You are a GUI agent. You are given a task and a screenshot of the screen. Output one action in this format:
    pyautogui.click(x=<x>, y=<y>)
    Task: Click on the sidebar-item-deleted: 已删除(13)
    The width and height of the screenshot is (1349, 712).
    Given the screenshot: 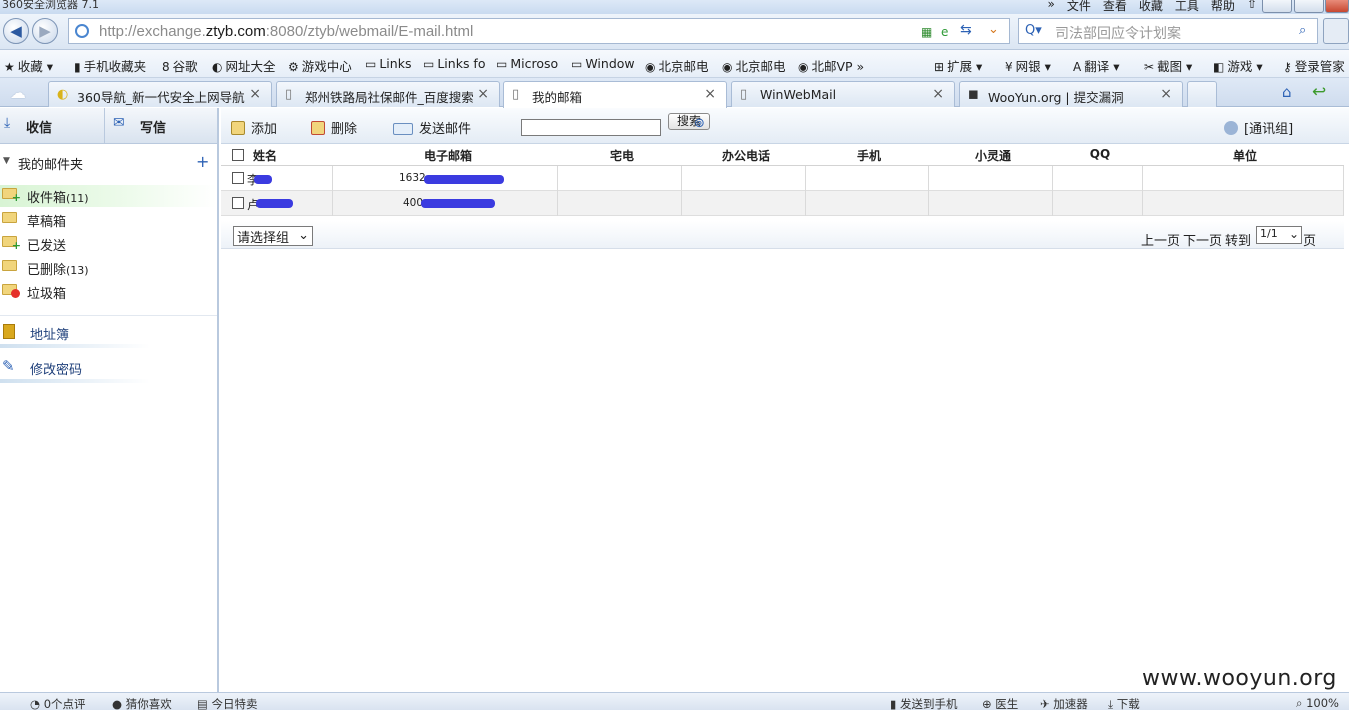 What is the action you would take?
    pyautogui.click(x=108, y=268)
    